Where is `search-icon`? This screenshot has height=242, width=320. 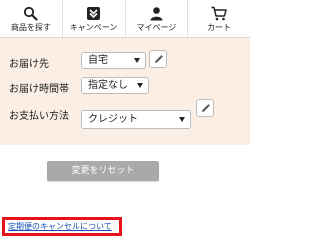
search-icon is located at coordinates (31, 13).